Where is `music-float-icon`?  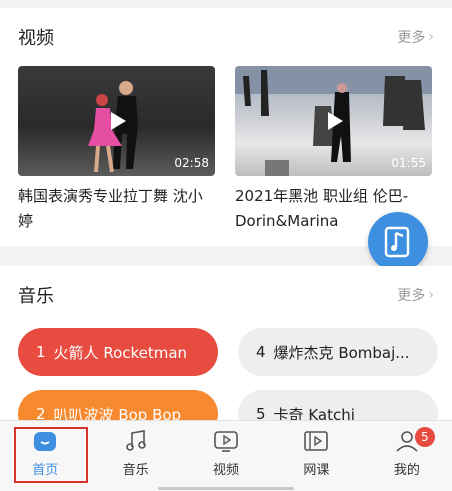
music-float-icon is located at coordinates (397, 242).